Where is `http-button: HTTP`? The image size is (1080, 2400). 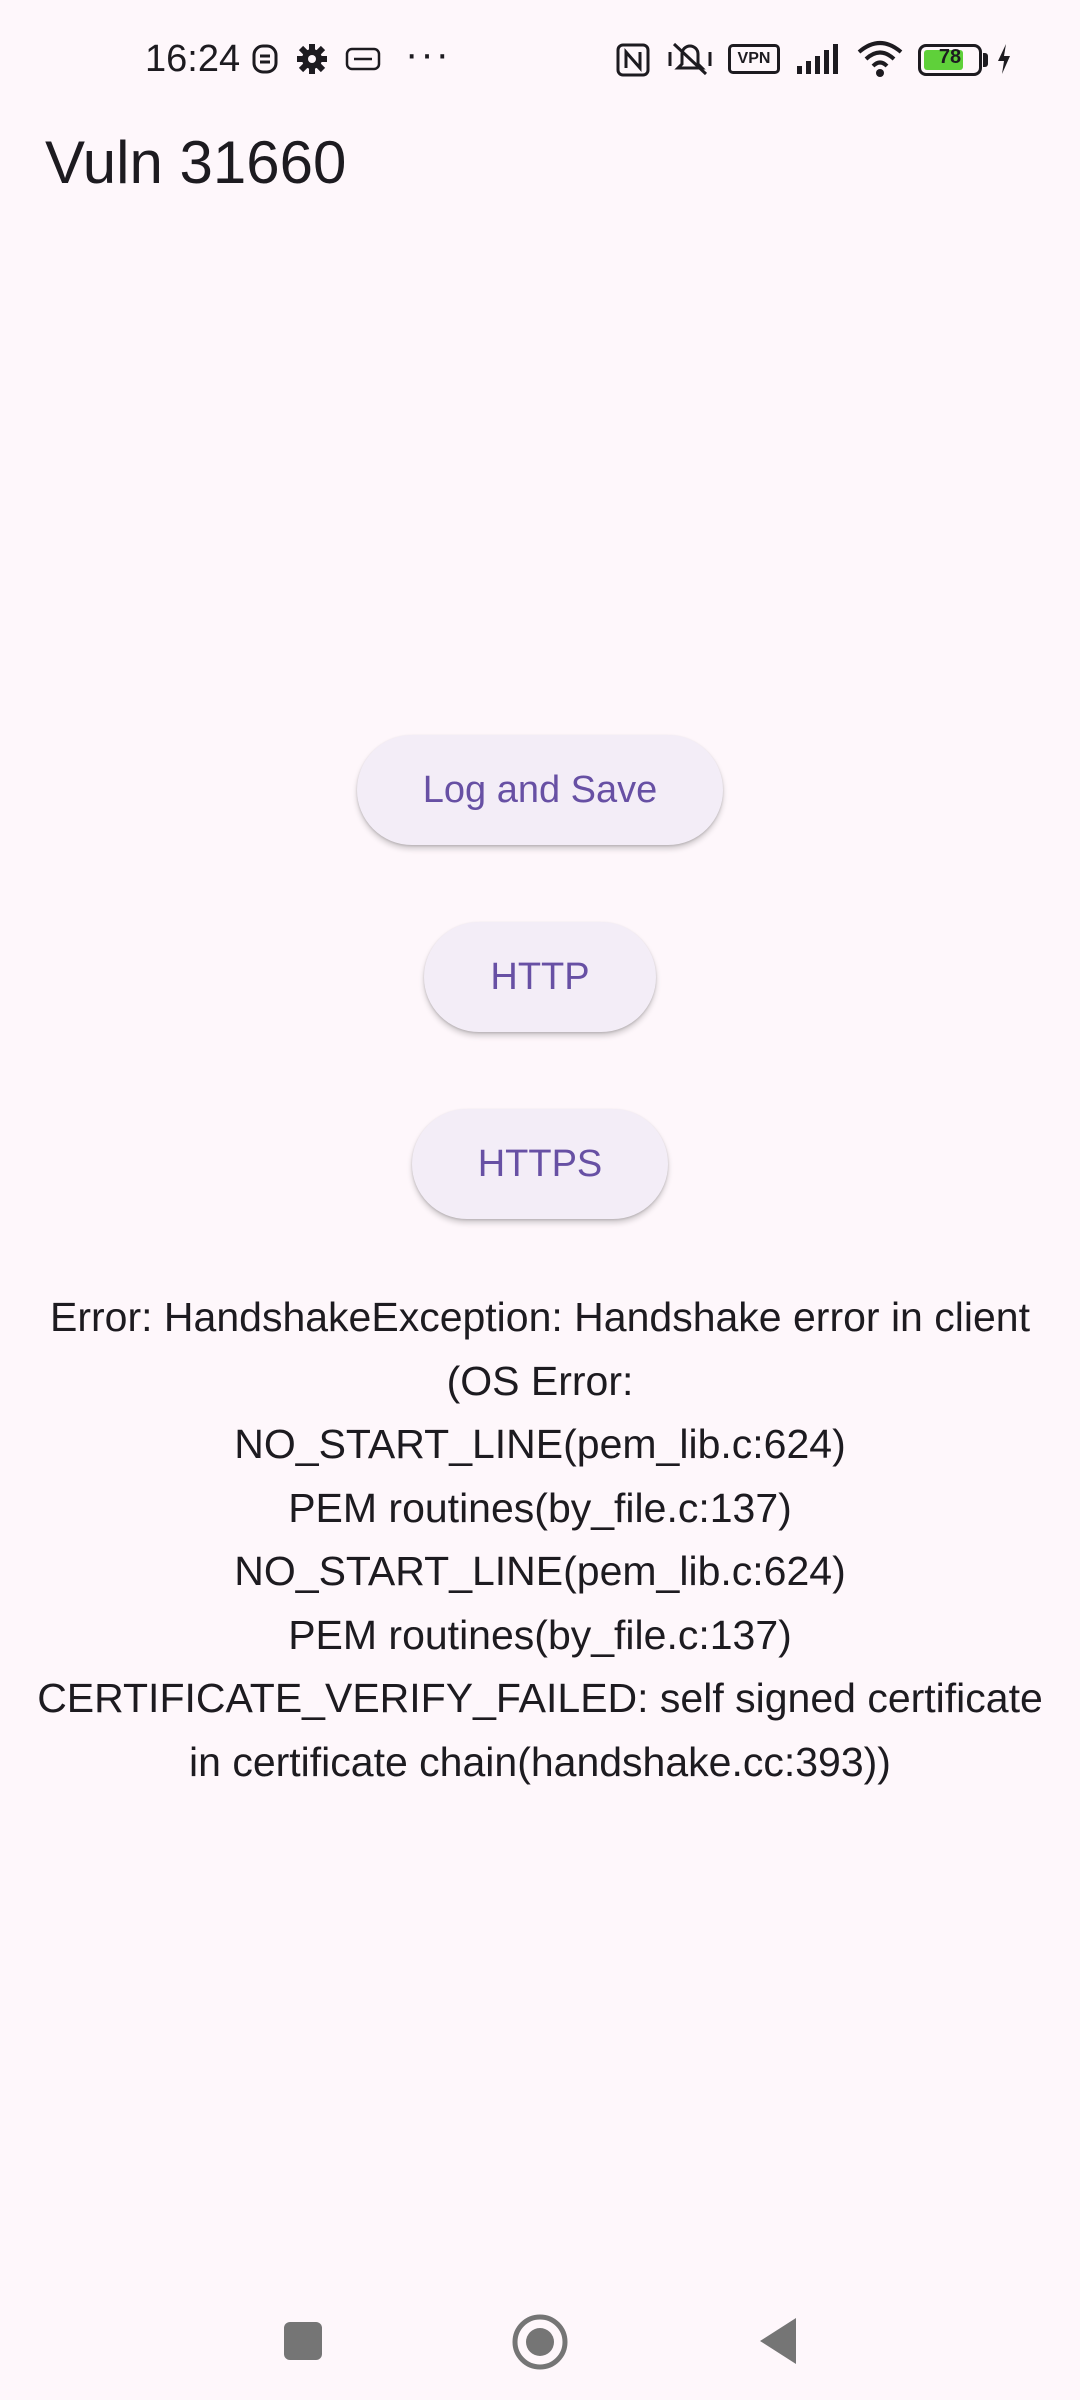 http-button: HTTP is located at coordinates (540, 977).